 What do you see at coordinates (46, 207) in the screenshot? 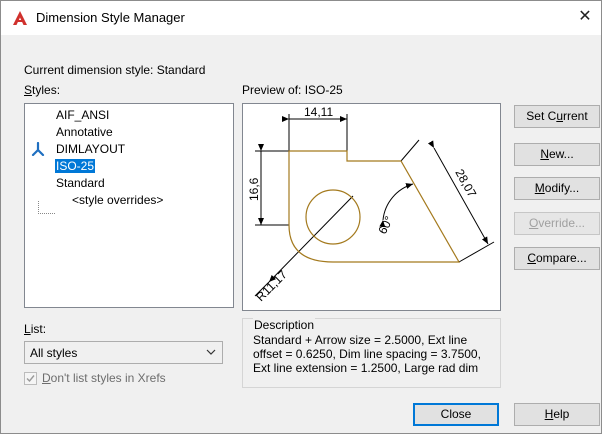
I see `tree-connector` at bounding box center [46, 207].